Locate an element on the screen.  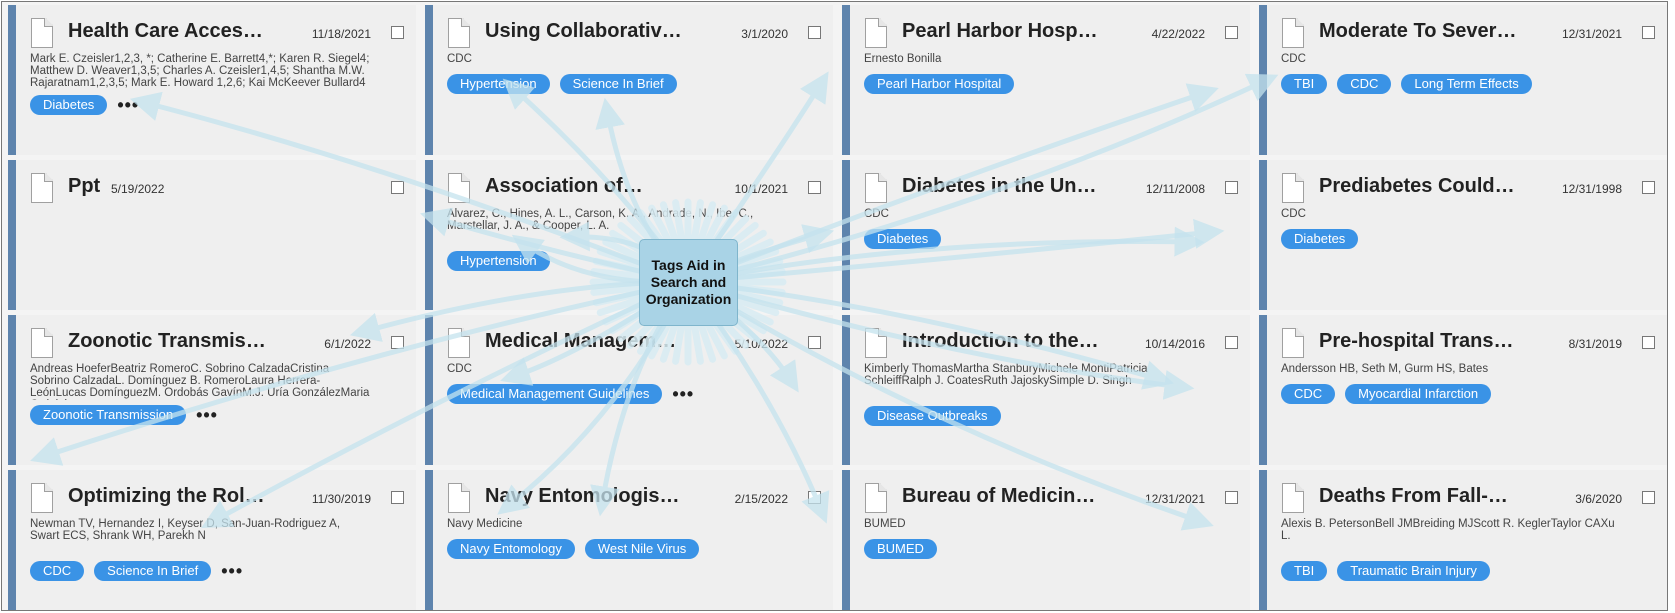
tag-chip: Pearl Harbor Hospital is located at coordinates (939, 84).